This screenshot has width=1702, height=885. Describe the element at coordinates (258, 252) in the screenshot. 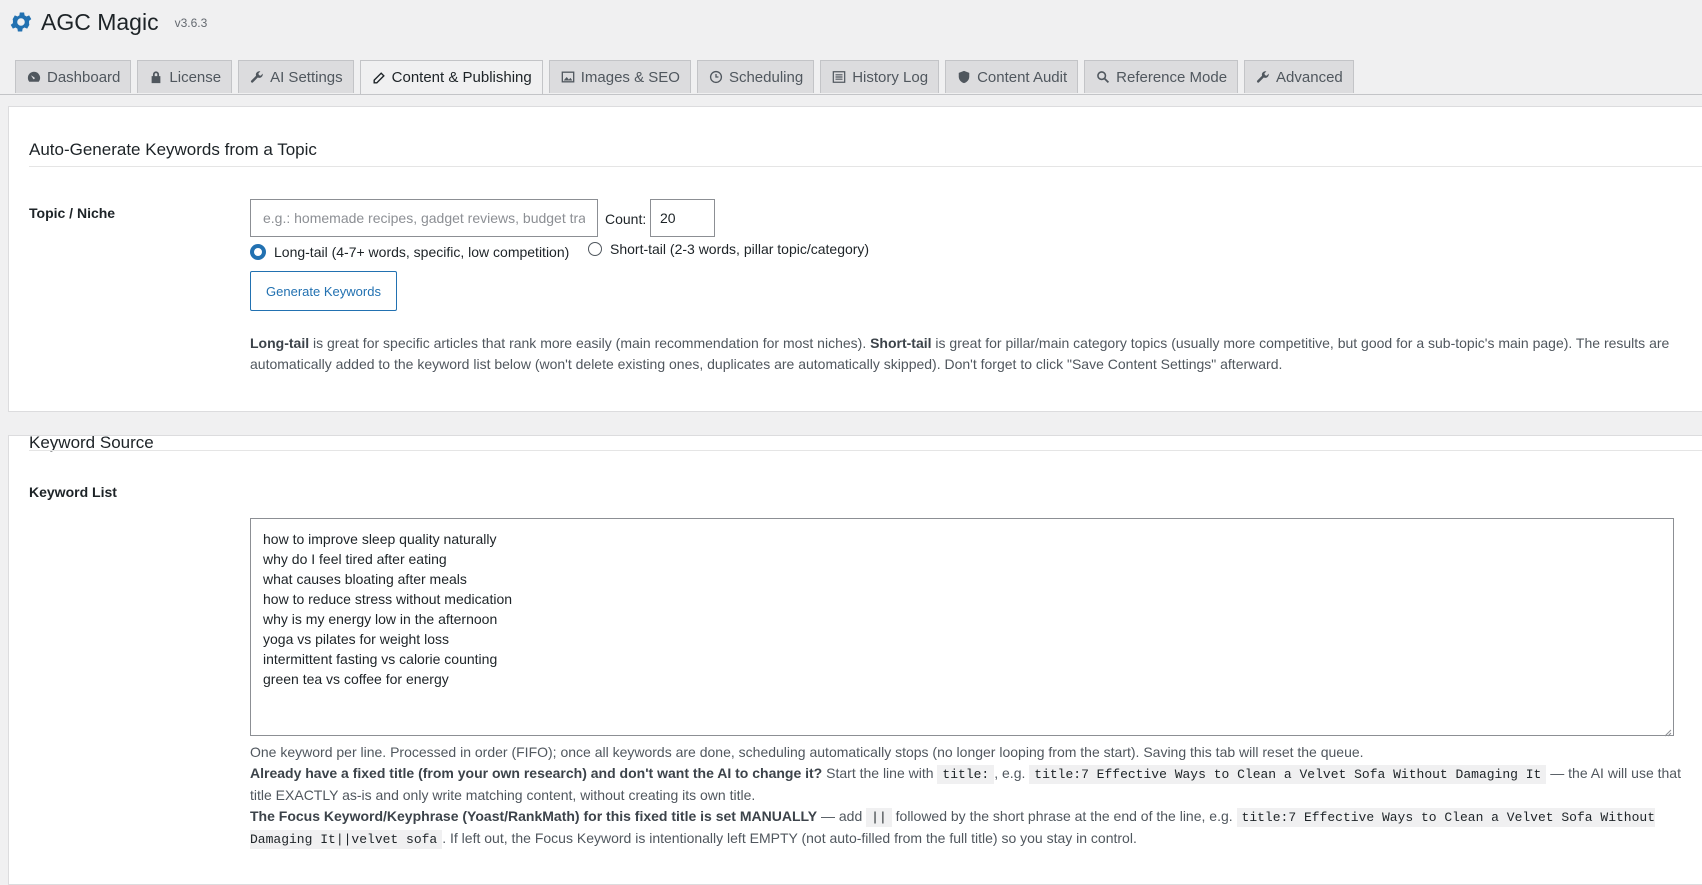

I see `radio-longtail-dot` at that location.